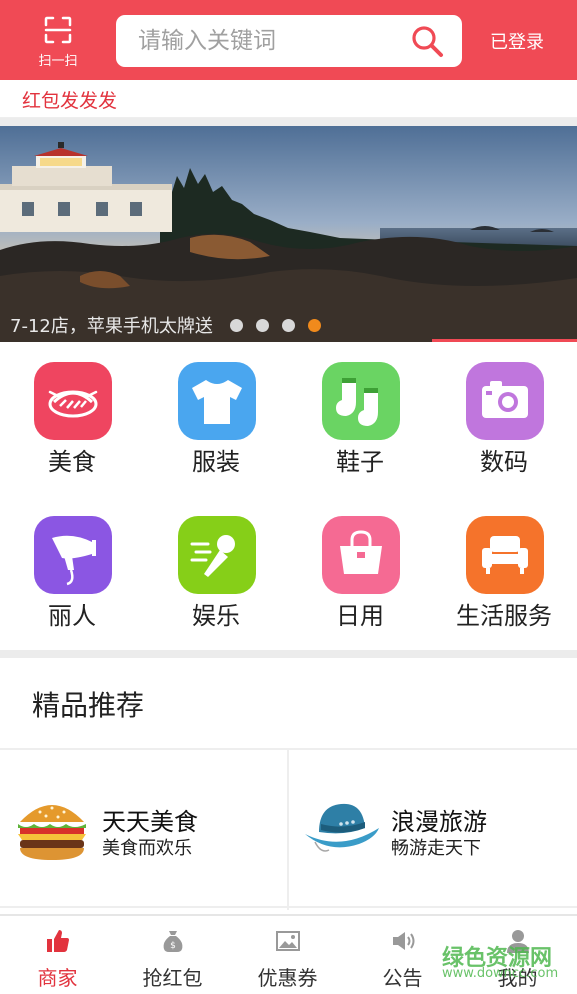  What do you see at coordinates (361, 555) in the screenshot?
I see `handbag-icon` at bounding box center [361, 555].